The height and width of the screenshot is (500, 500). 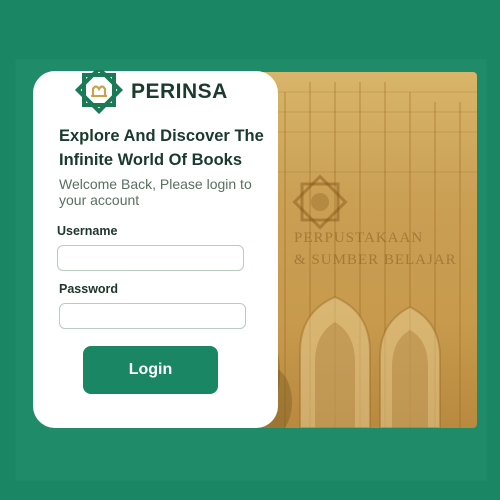 I want to click on password-label: Password, so click(x=89, y=289).